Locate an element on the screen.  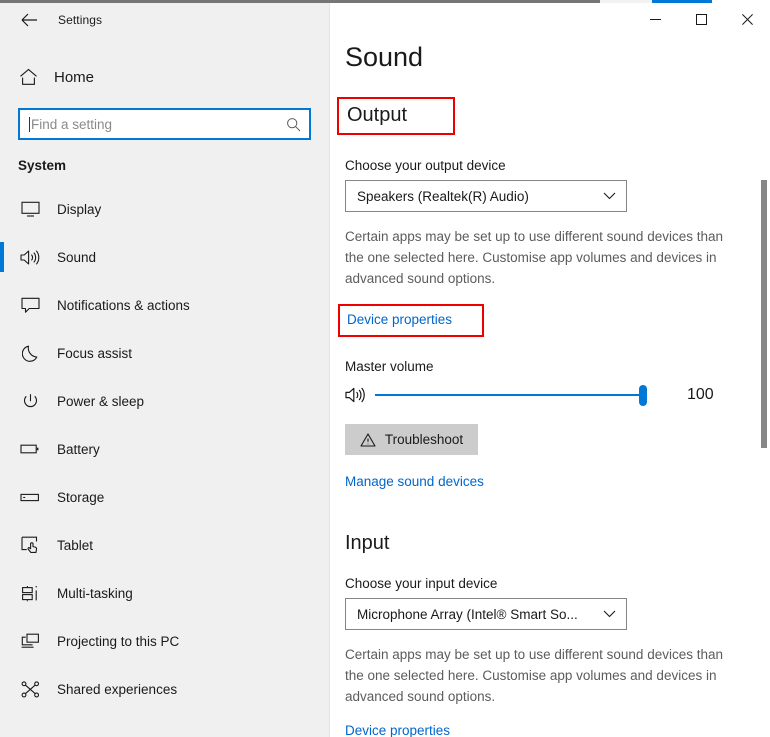
output-heading: Output is located at coordinates (377, 115).